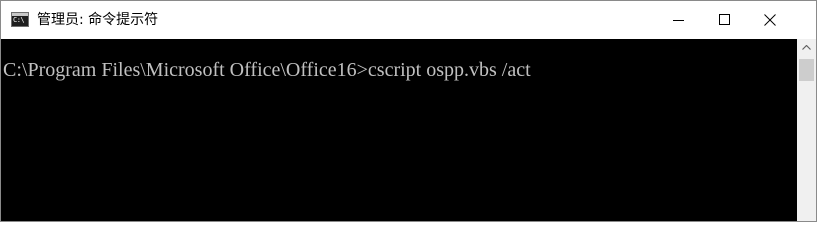 The height and width of the screenshot is (240, 817). I want to click on close-icon, so click(770, 20).